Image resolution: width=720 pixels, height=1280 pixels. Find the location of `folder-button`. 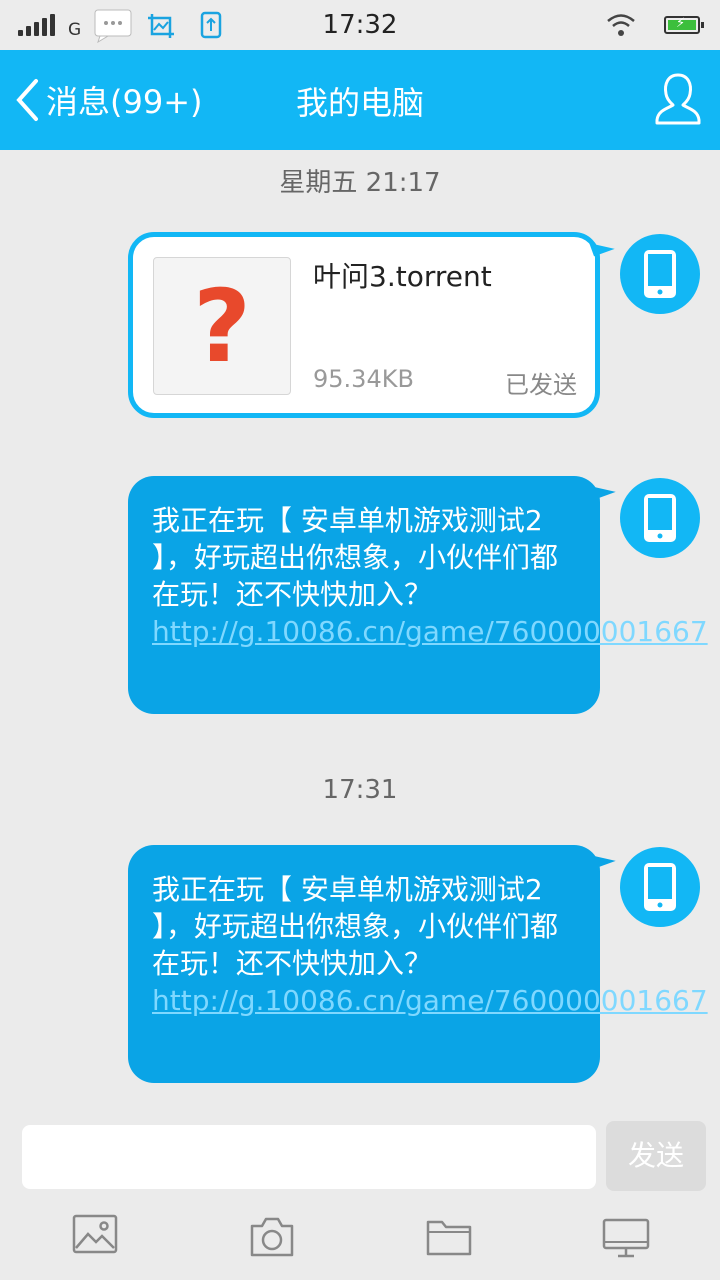

folder-button is located at coordinates (449, 1239).